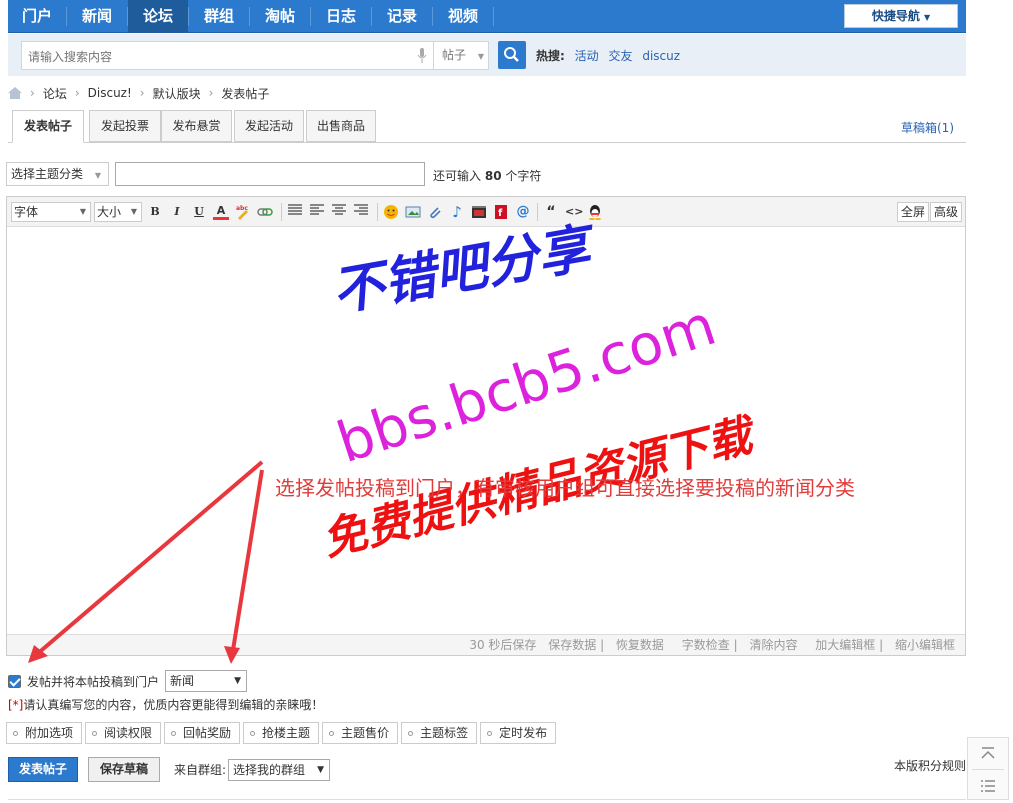 This screenshot has width=1013, height=803. I want to click on option-thread-price: 主题售价, so click(360, 733).